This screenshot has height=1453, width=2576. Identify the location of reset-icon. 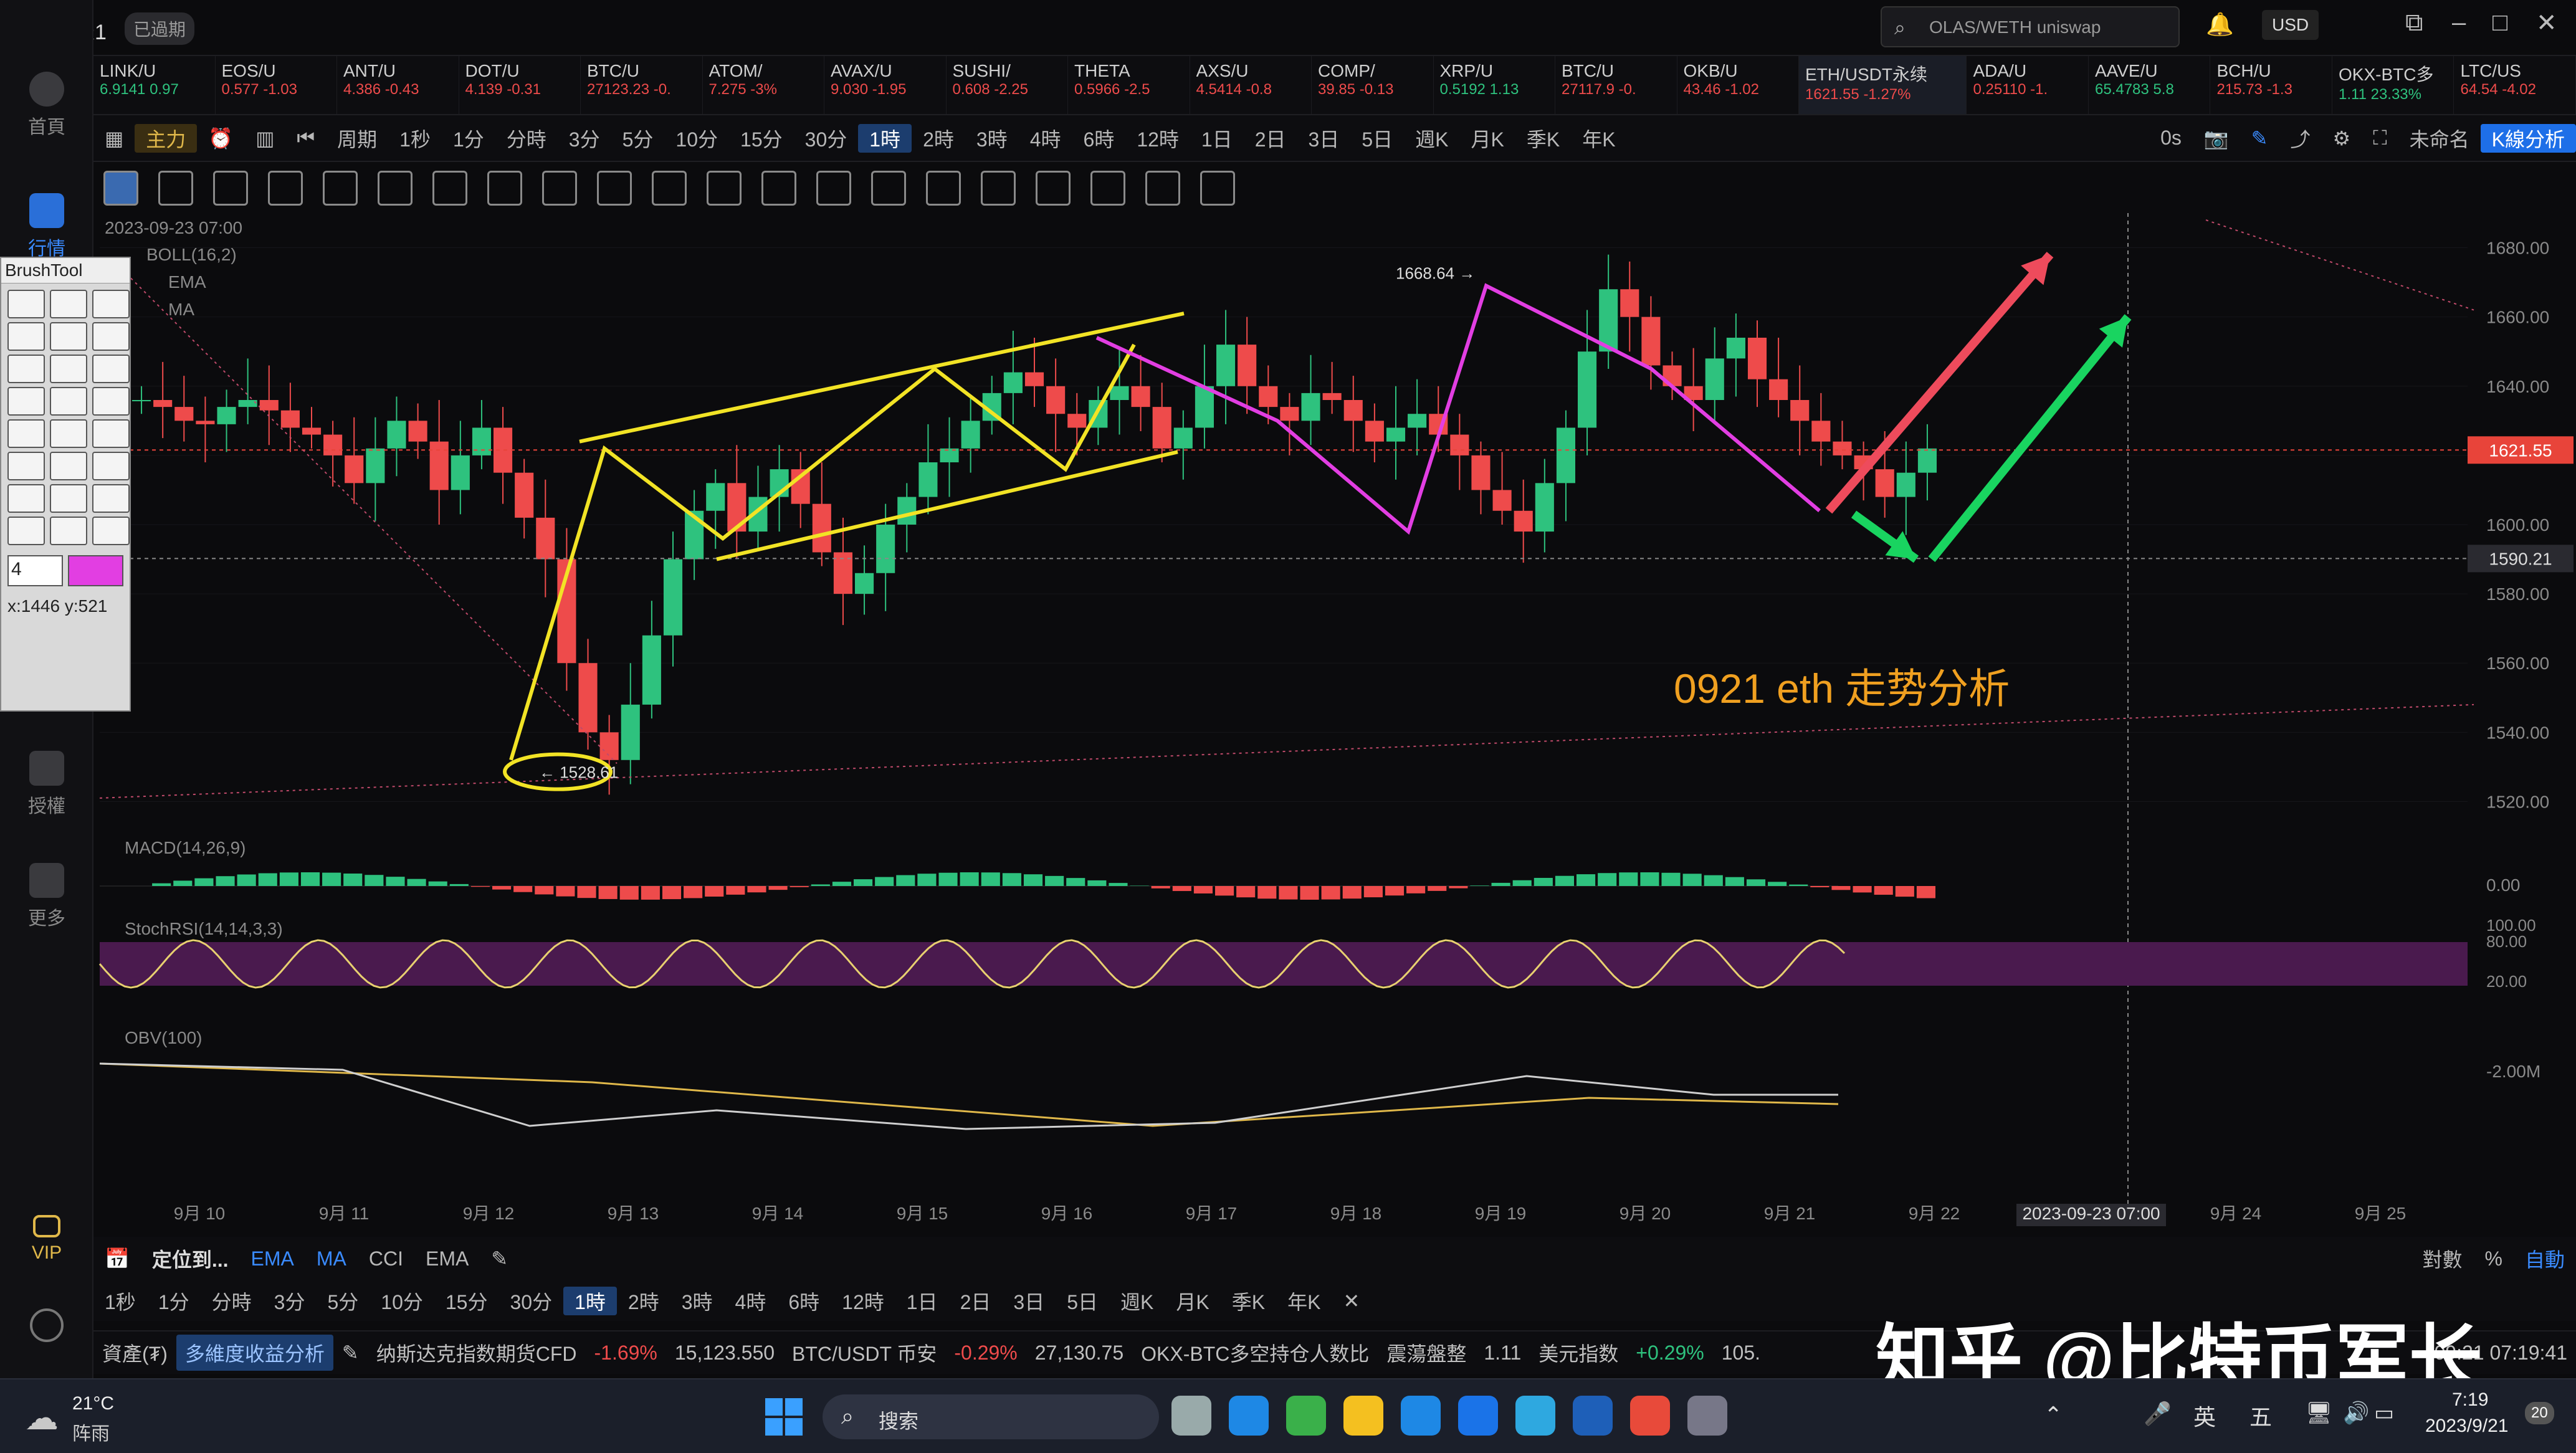
(1217, 188).